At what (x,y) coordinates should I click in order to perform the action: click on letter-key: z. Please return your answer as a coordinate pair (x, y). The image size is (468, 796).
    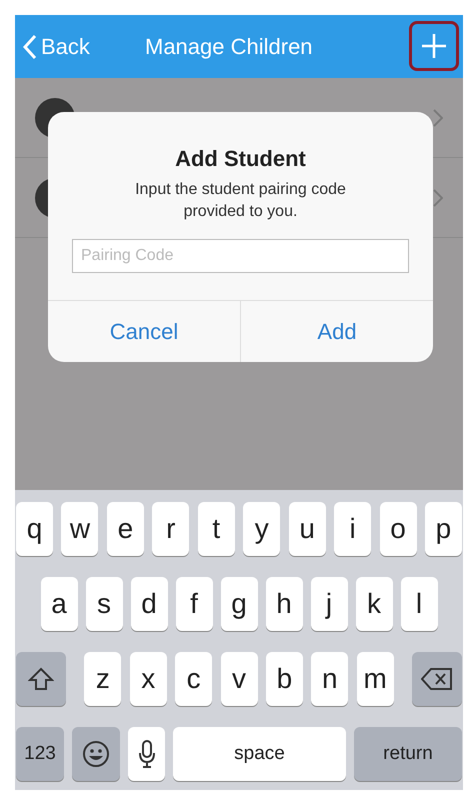
    Looking at the image, I should click on (103, 679).